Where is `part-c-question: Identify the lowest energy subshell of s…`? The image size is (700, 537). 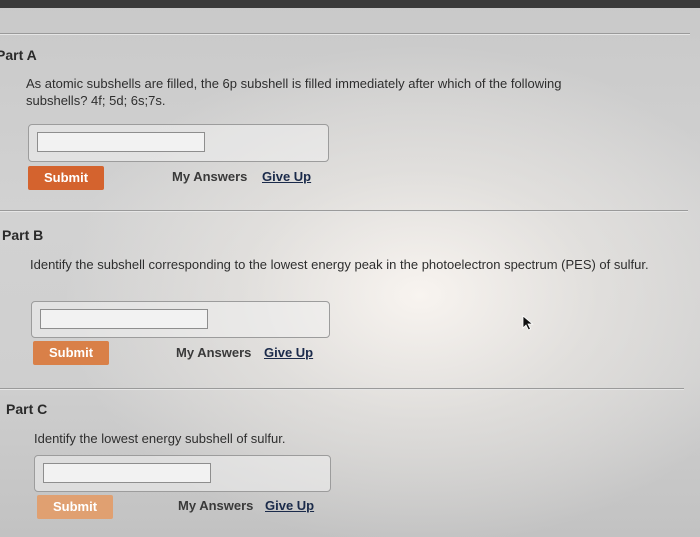
part-c-question: Identify the lowest energy subshell of s… is located at coordinates (160, 438).